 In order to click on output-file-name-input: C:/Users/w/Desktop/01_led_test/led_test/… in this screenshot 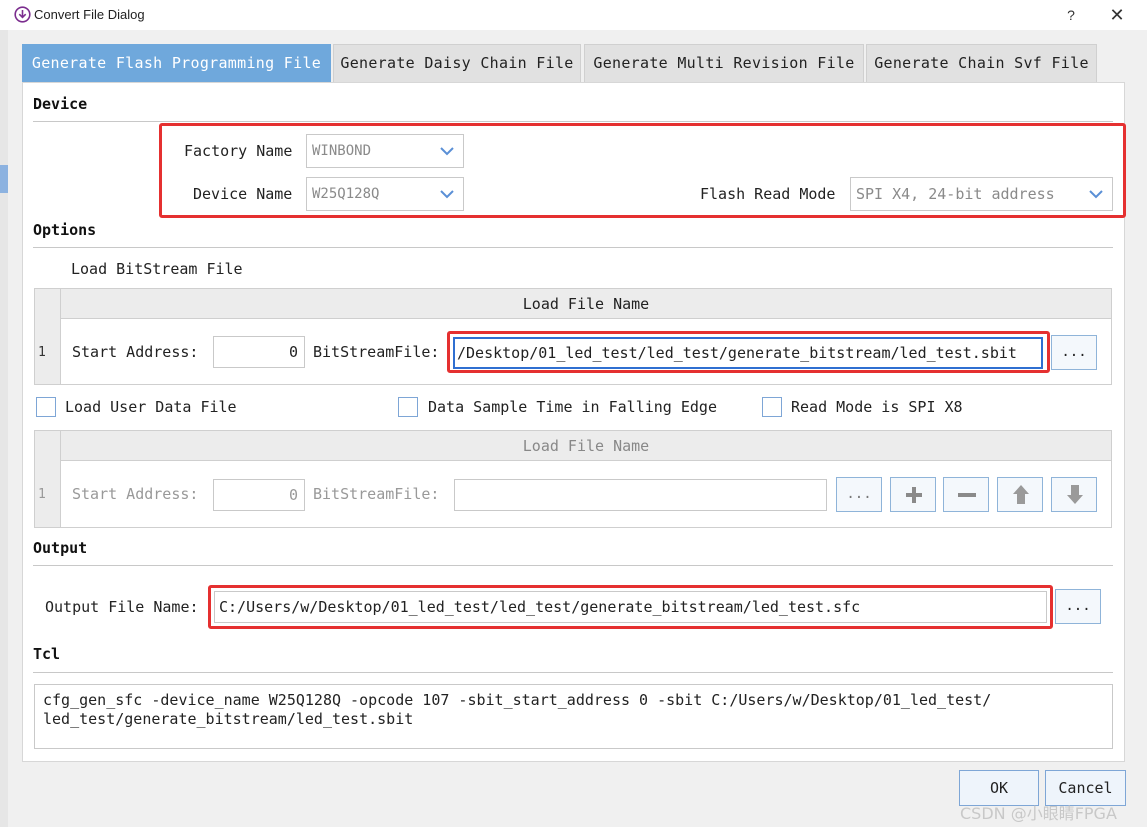, I will do `click(630, 607)`.